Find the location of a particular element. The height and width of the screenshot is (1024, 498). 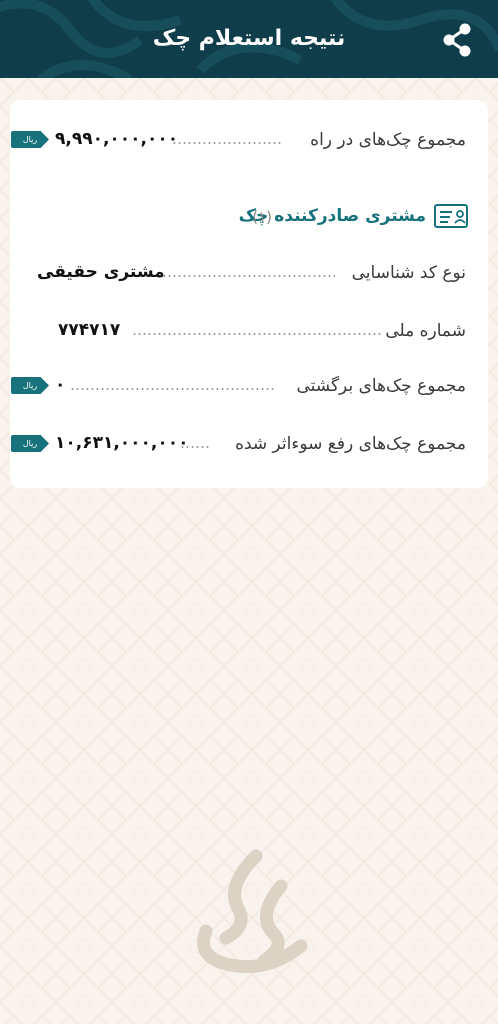

page-title: نتیجه استعلام چک is located at coordinates (249, 38).